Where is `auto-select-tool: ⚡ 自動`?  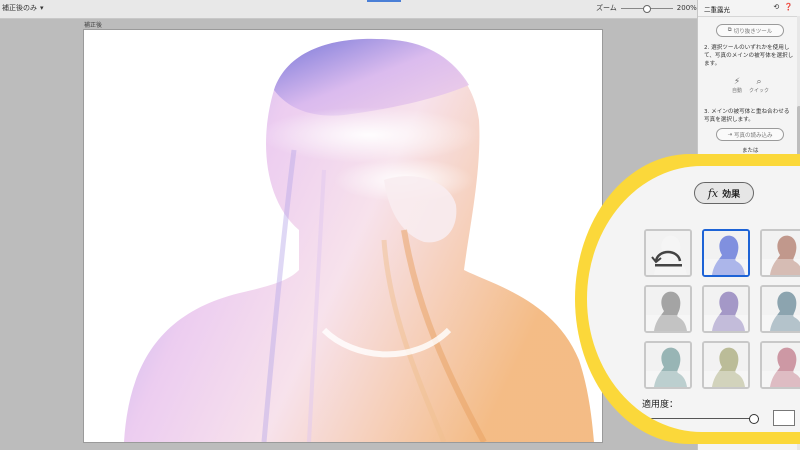 auto-select-tool: ⚡ 自動 is located at coordinates (737, 85).